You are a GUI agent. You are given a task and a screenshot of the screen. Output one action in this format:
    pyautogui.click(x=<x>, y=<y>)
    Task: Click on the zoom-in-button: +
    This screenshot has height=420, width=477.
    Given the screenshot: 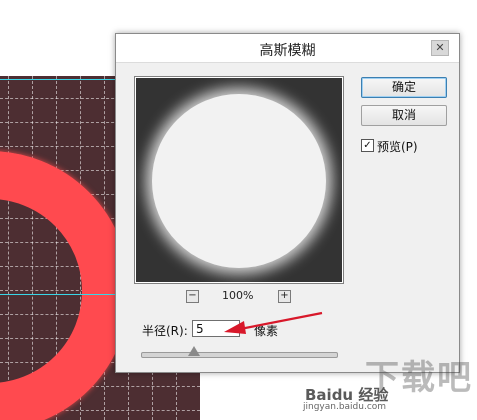 What is the action you would take?
    pyautogui.click(x=284, y=296)
    